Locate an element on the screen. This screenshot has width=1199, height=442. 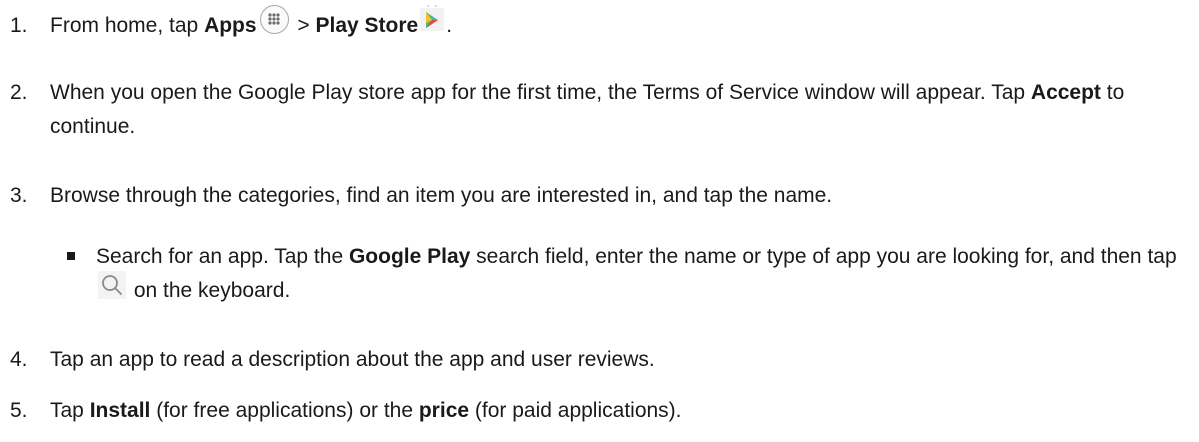
step-text: From home, tap Apps > Play Store. is located at coordinates (614, 23).